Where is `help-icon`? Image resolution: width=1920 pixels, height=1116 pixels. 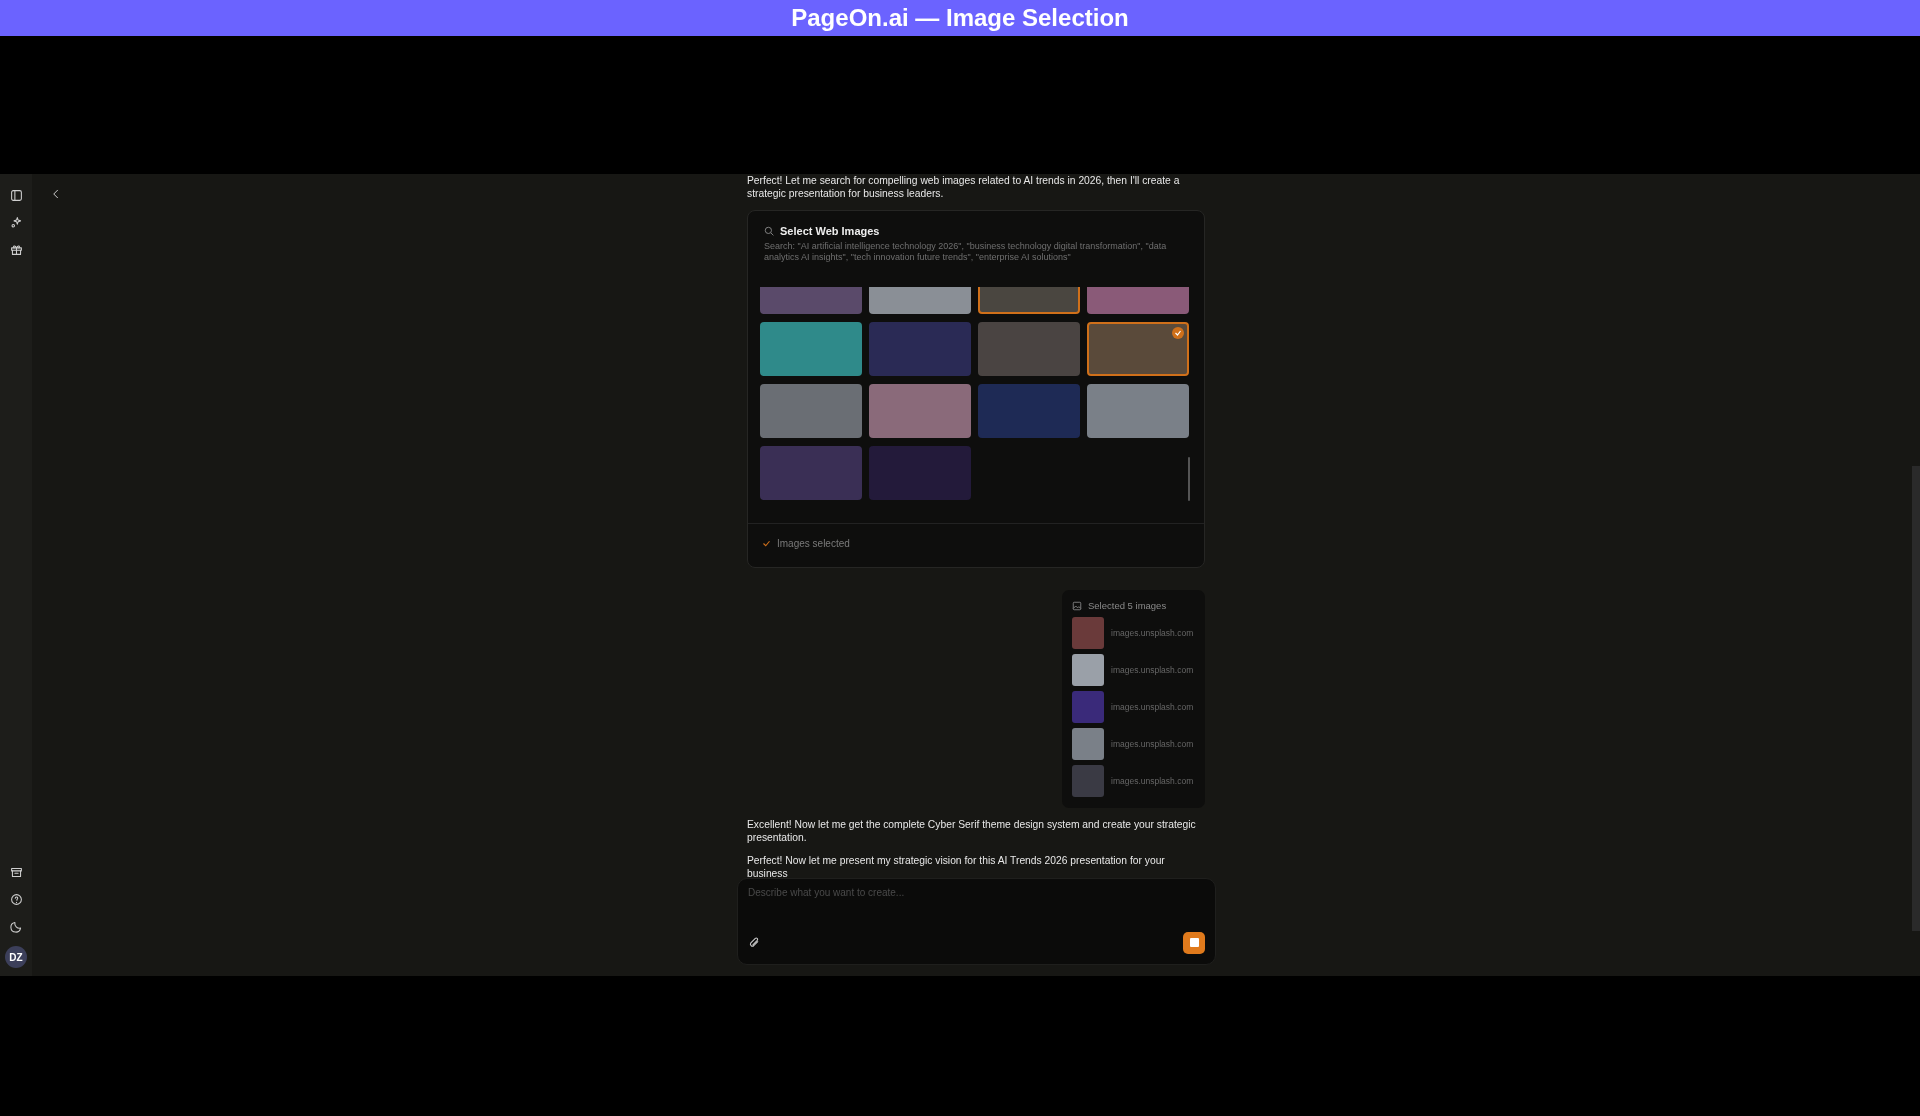
help-icon is located at coordinates (16, 899).